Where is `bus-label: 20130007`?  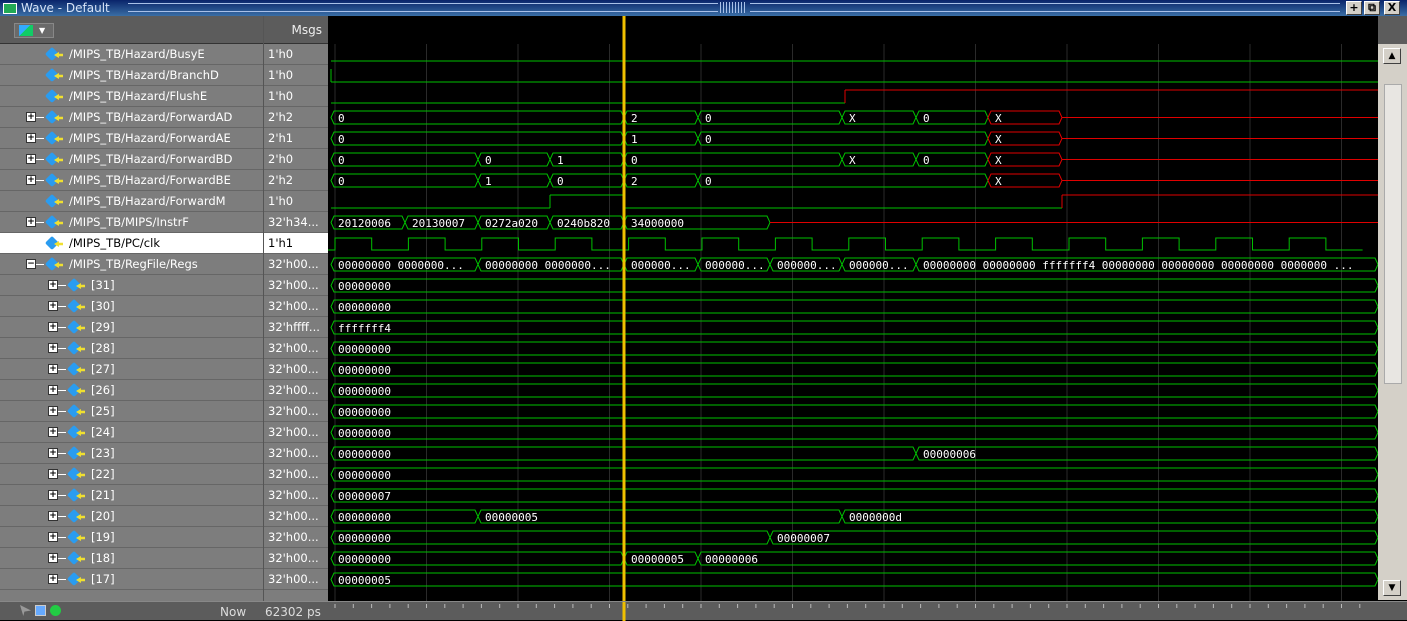 bus-label: 20130007 is located at coordinates (438, 223).